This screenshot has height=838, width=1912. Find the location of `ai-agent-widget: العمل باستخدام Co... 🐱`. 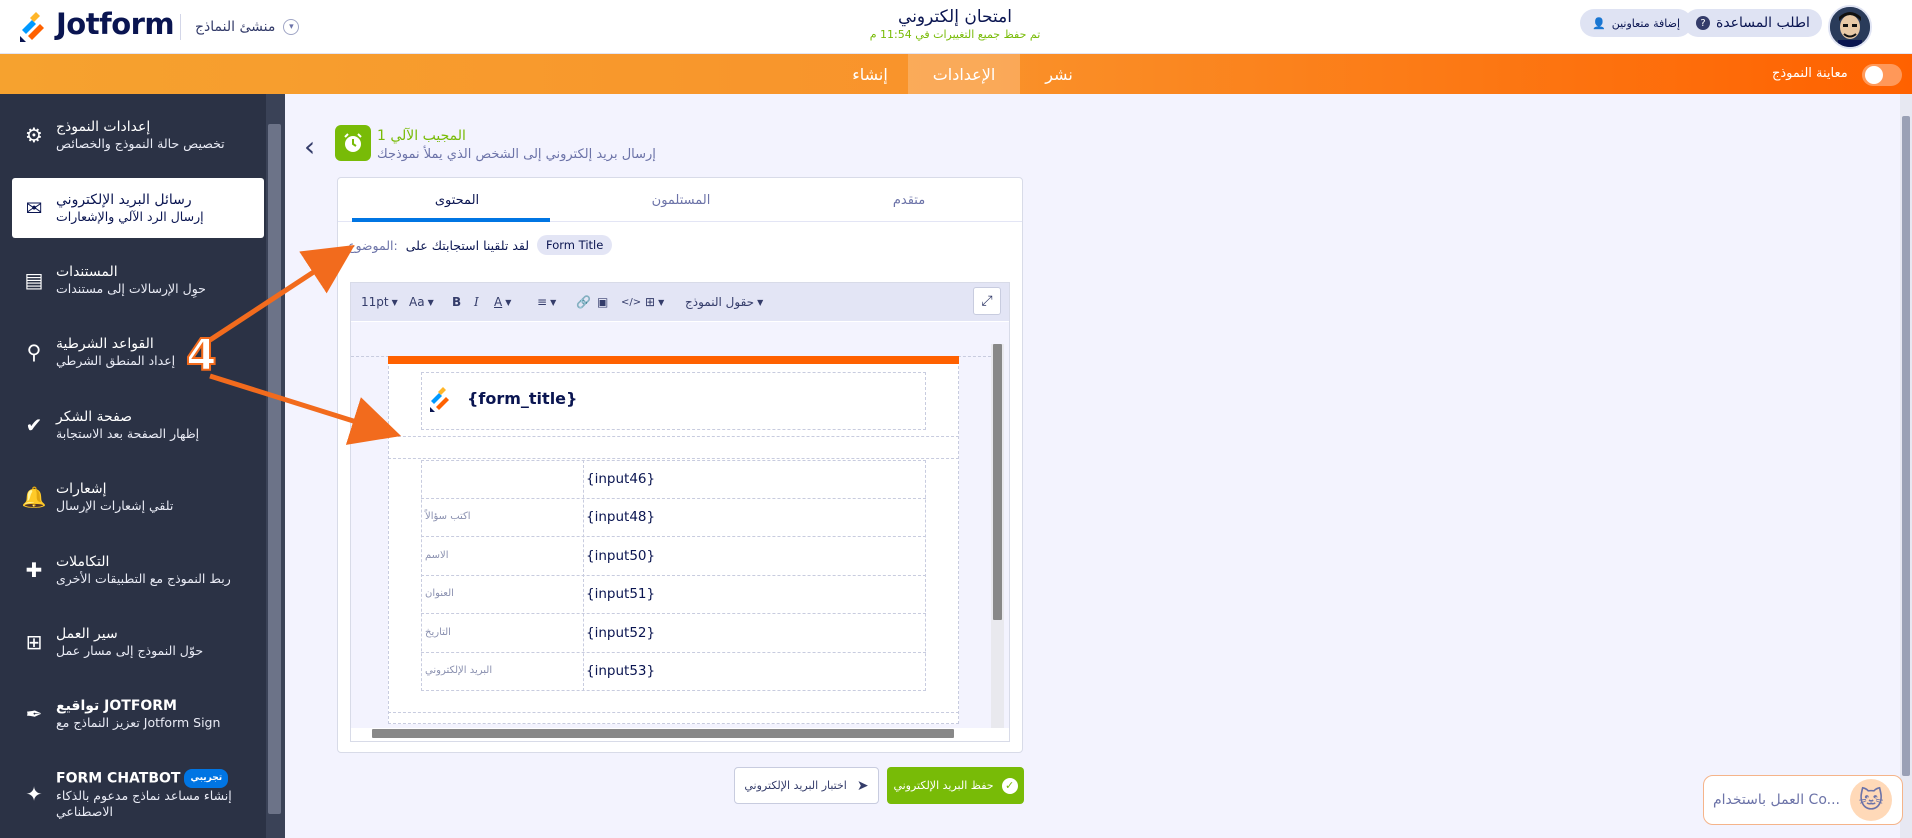

ai-agent-widget: العمل باستخدام Co... 🐱 is located at coordinates (1803, 800).